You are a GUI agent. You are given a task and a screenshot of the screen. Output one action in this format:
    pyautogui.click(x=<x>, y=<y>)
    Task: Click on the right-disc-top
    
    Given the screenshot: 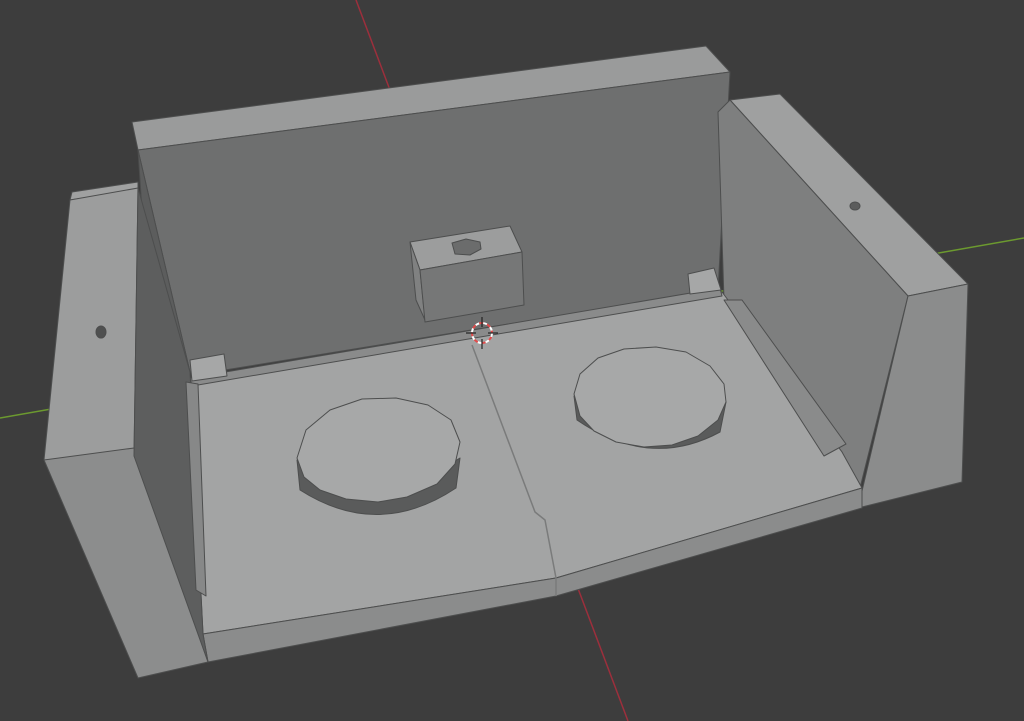 What is the action you would take?
    pyautogui.click(x=650, y=397)
    